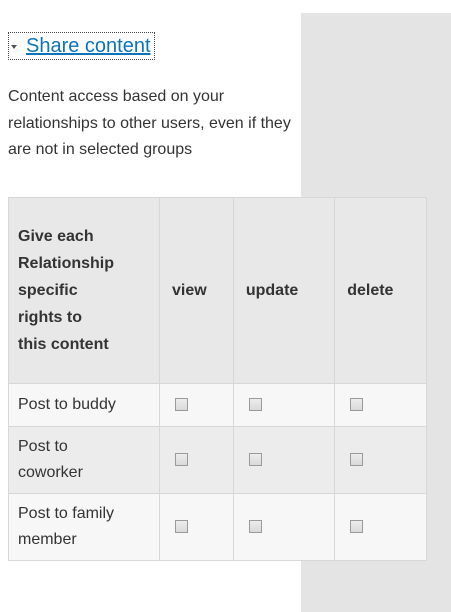 The width and height of the screenshot is (451, 612). I want to click on share-content-link: Share content, so click(88, 46).